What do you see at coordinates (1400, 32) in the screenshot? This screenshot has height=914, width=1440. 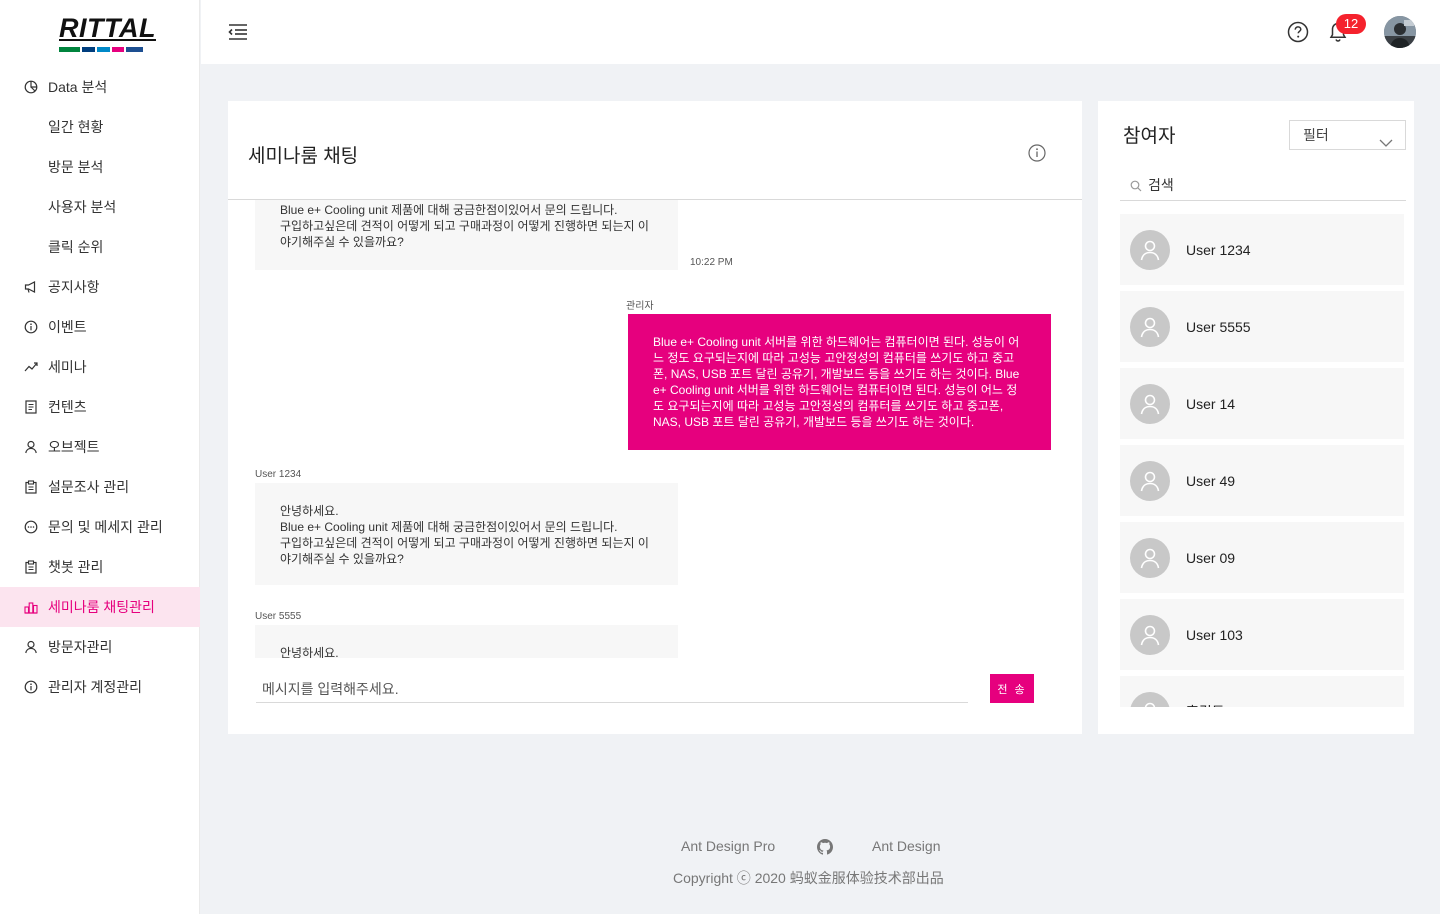 I see `user-avatar` at bounding box center [1400, 32].